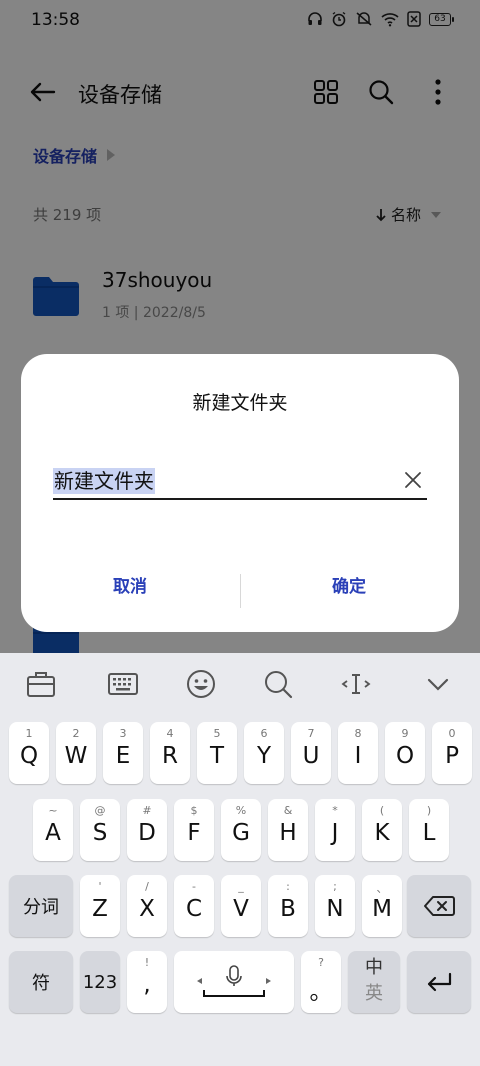 Image resolution: width=480 pixels, height=1066 pixels. I want to click on clear-icon, so click(413, 480).